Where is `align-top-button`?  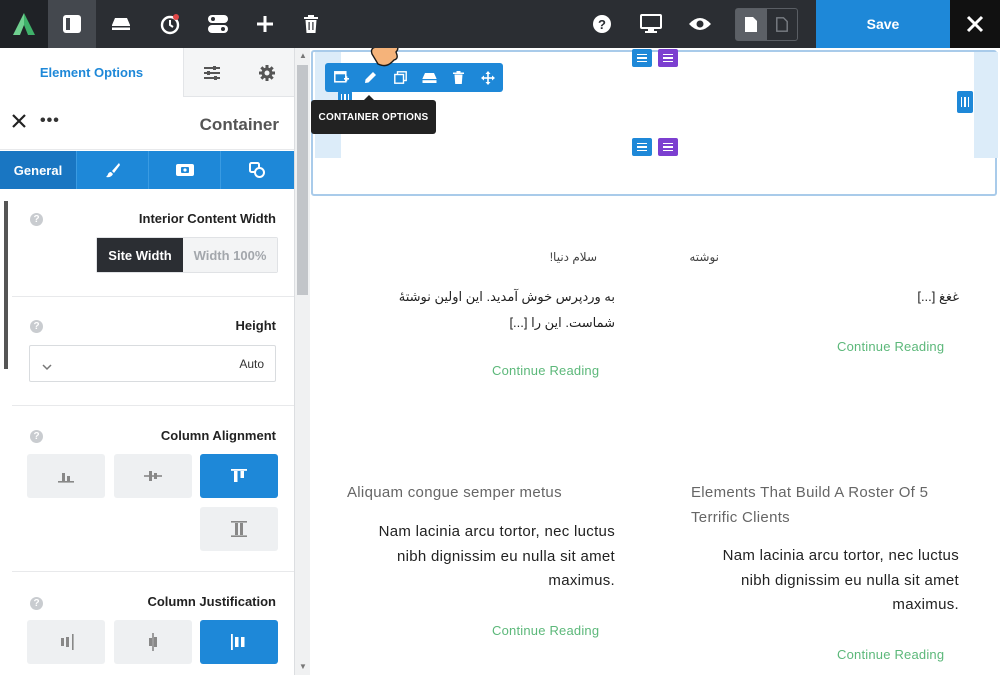
align-top-button is located at coordinates (239, 476).